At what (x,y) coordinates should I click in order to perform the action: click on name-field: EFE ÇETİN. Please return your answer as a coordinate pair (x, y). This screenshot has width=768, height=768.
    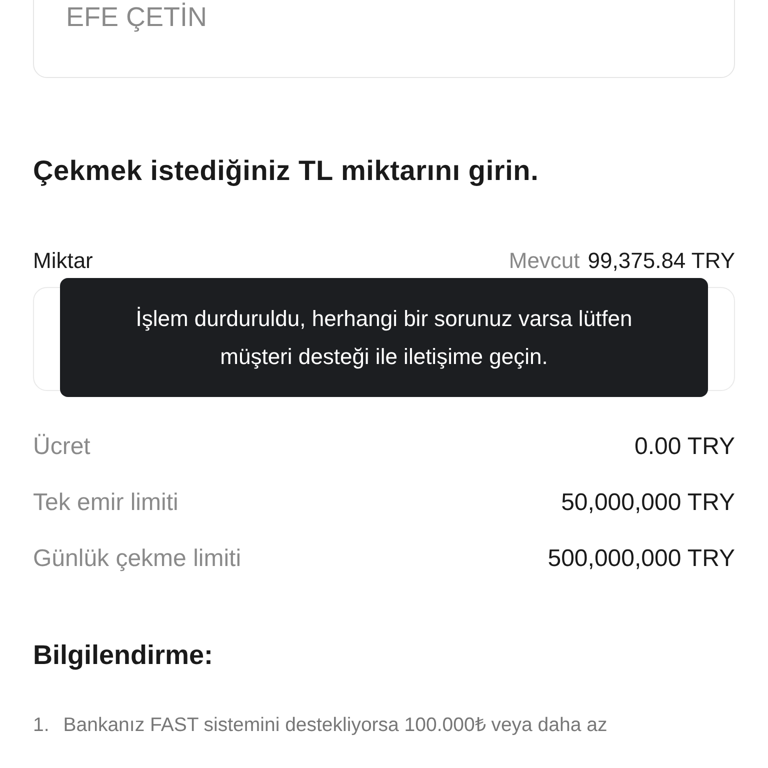
    Looking at the image, I should click on (384, 39).